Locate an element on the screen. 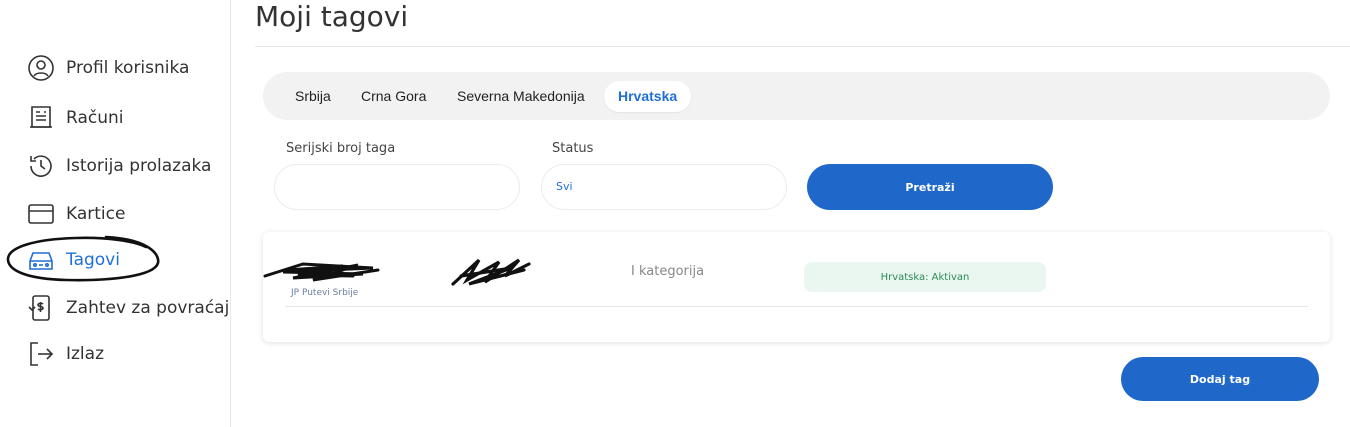  sidebar-item-label: Zahtev za povraćaj is located at coordinates (148, 308).